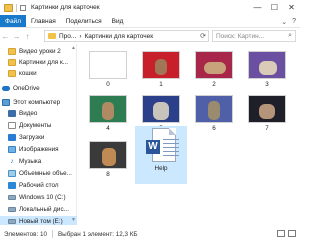 The height and width of the screenshot is (243, 320). I want to click on window-title: Картинки для карточек, so click(65, 7).